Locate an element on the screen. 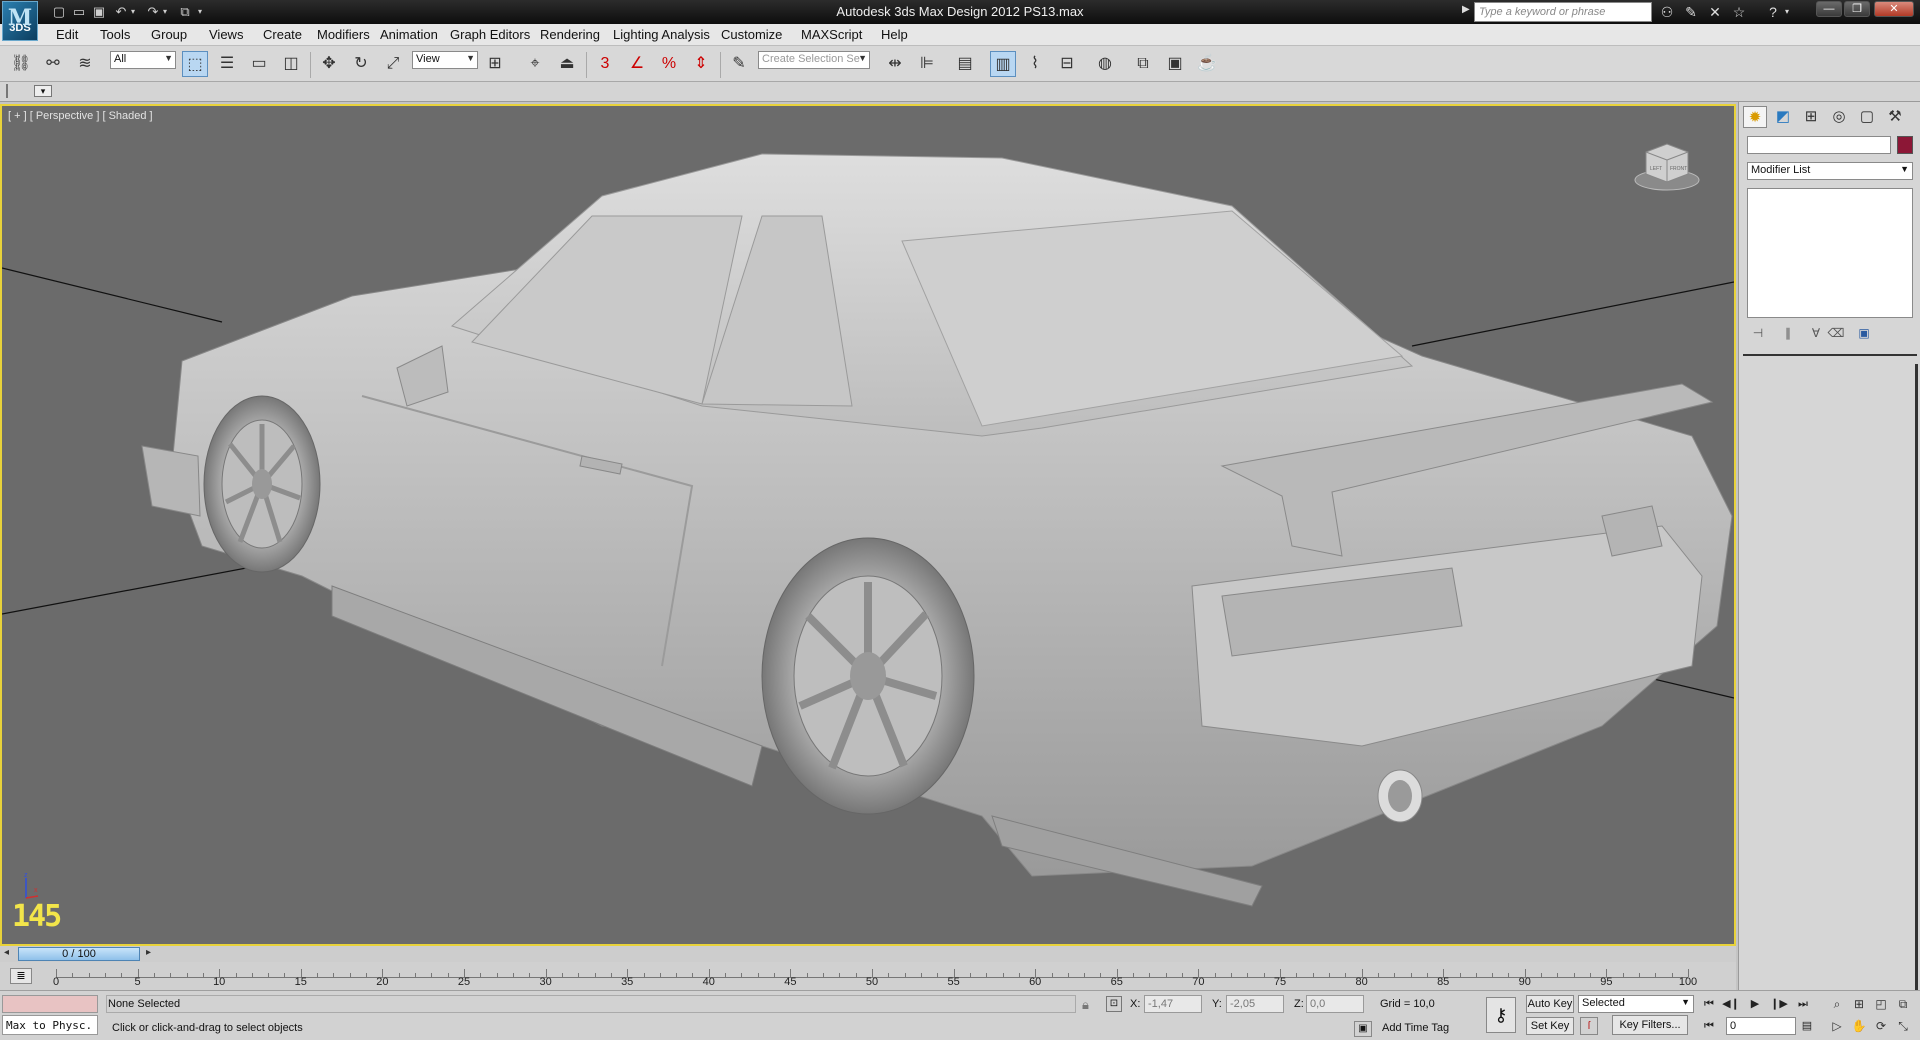  minimize-button: — is located at coordinates (1829, 9).